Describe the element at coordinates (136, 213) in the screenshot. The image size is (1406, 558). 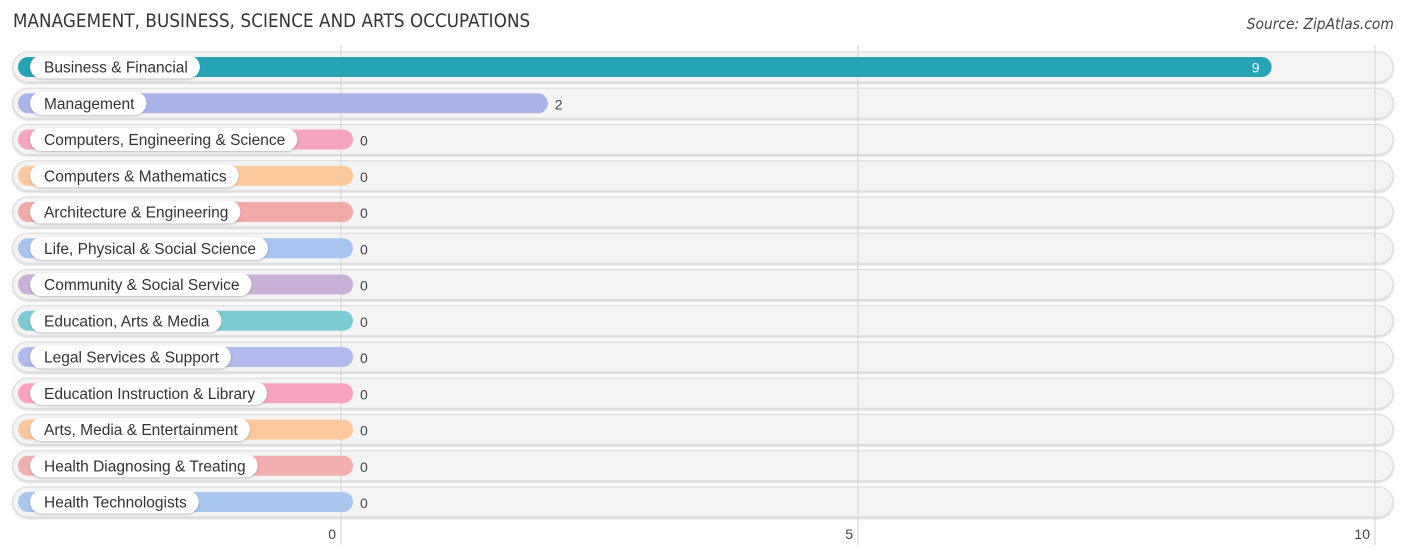
I see `category-label: Architecture & Engineering` at that location.